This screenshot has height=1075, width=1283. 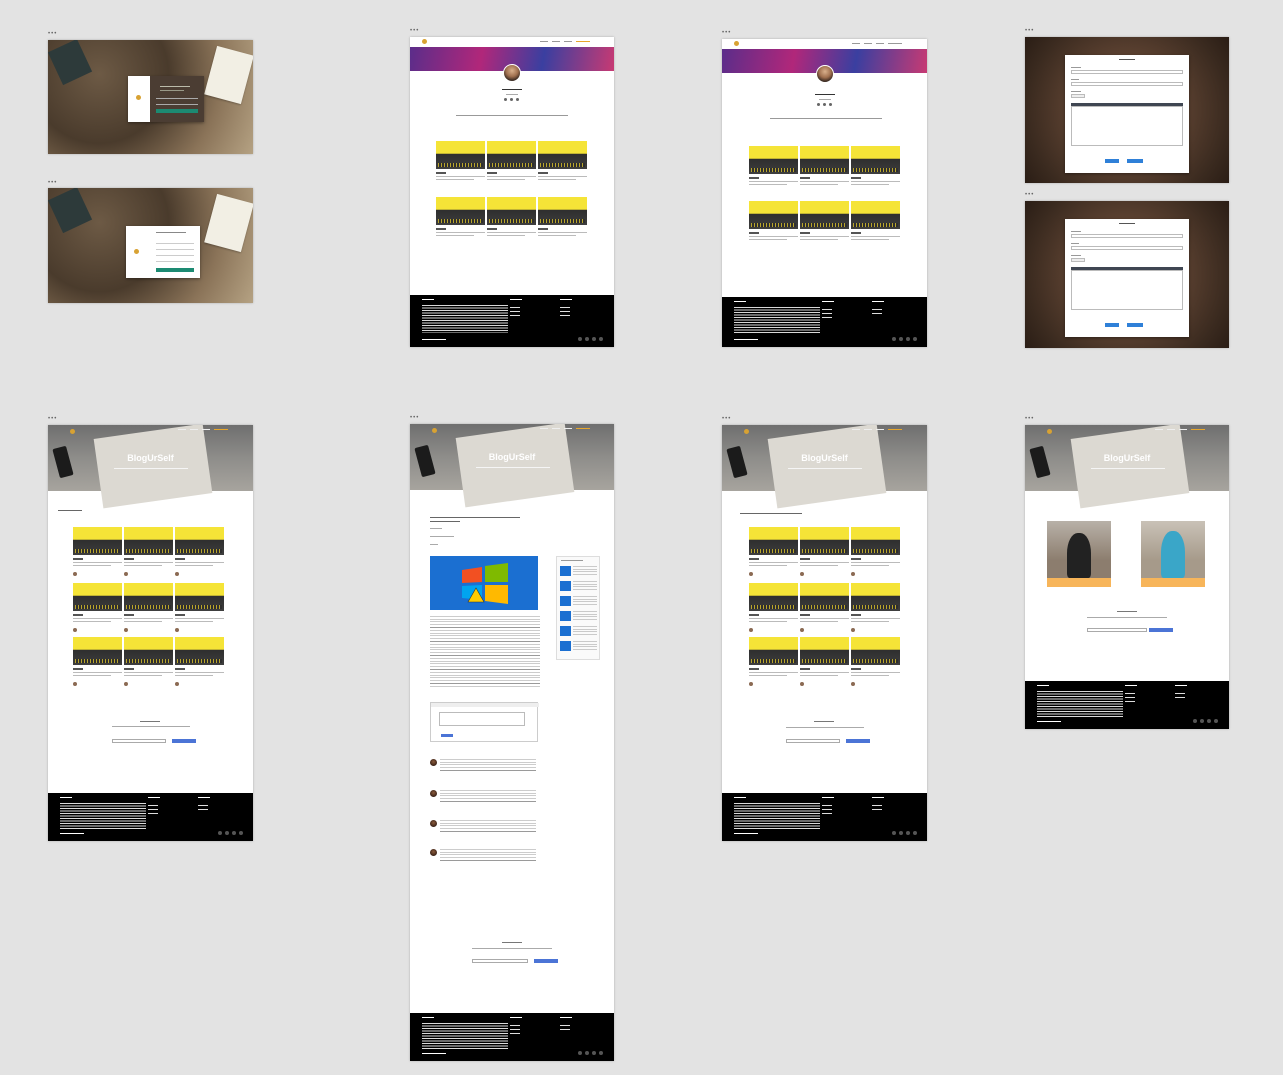 I want to click on save-button, so click(x=1112, y=161).